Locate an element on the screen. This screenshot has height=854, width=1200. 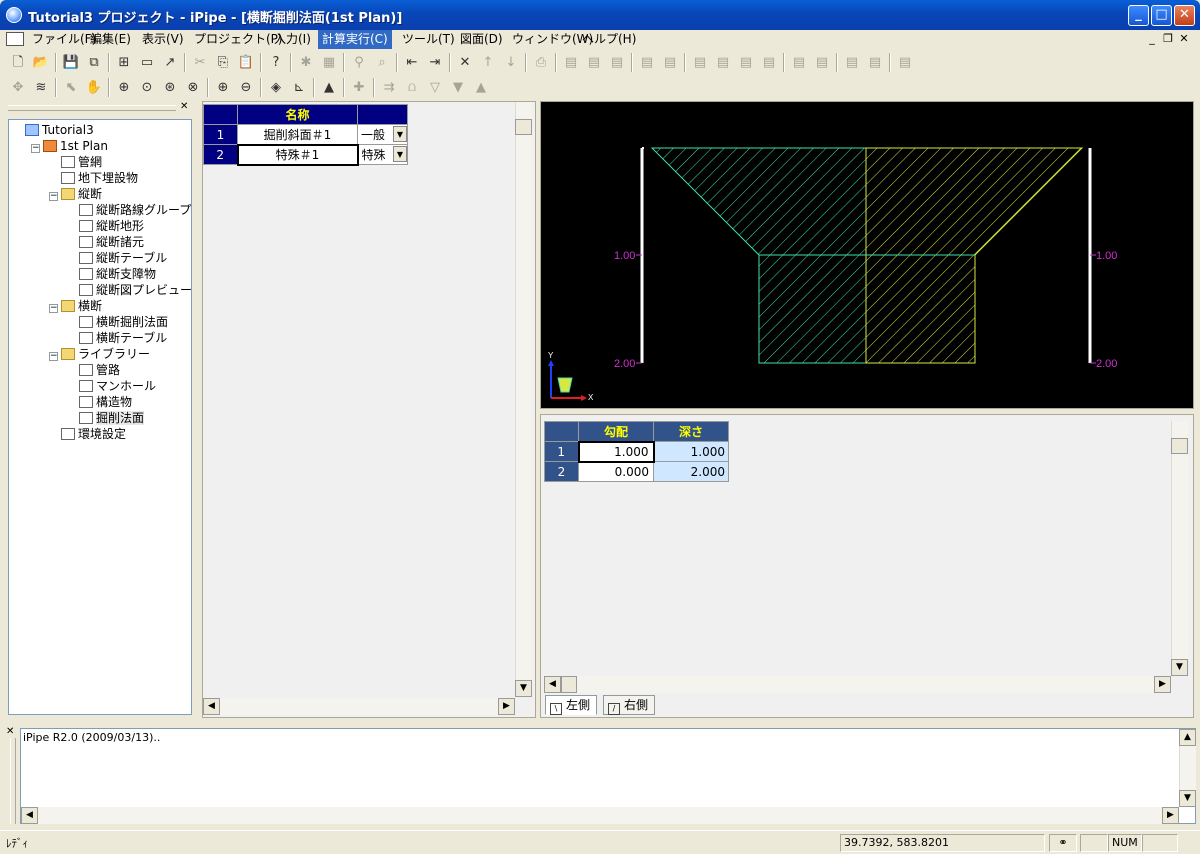
sheet13-icon: ▤ is located at coordinates (875, 62).